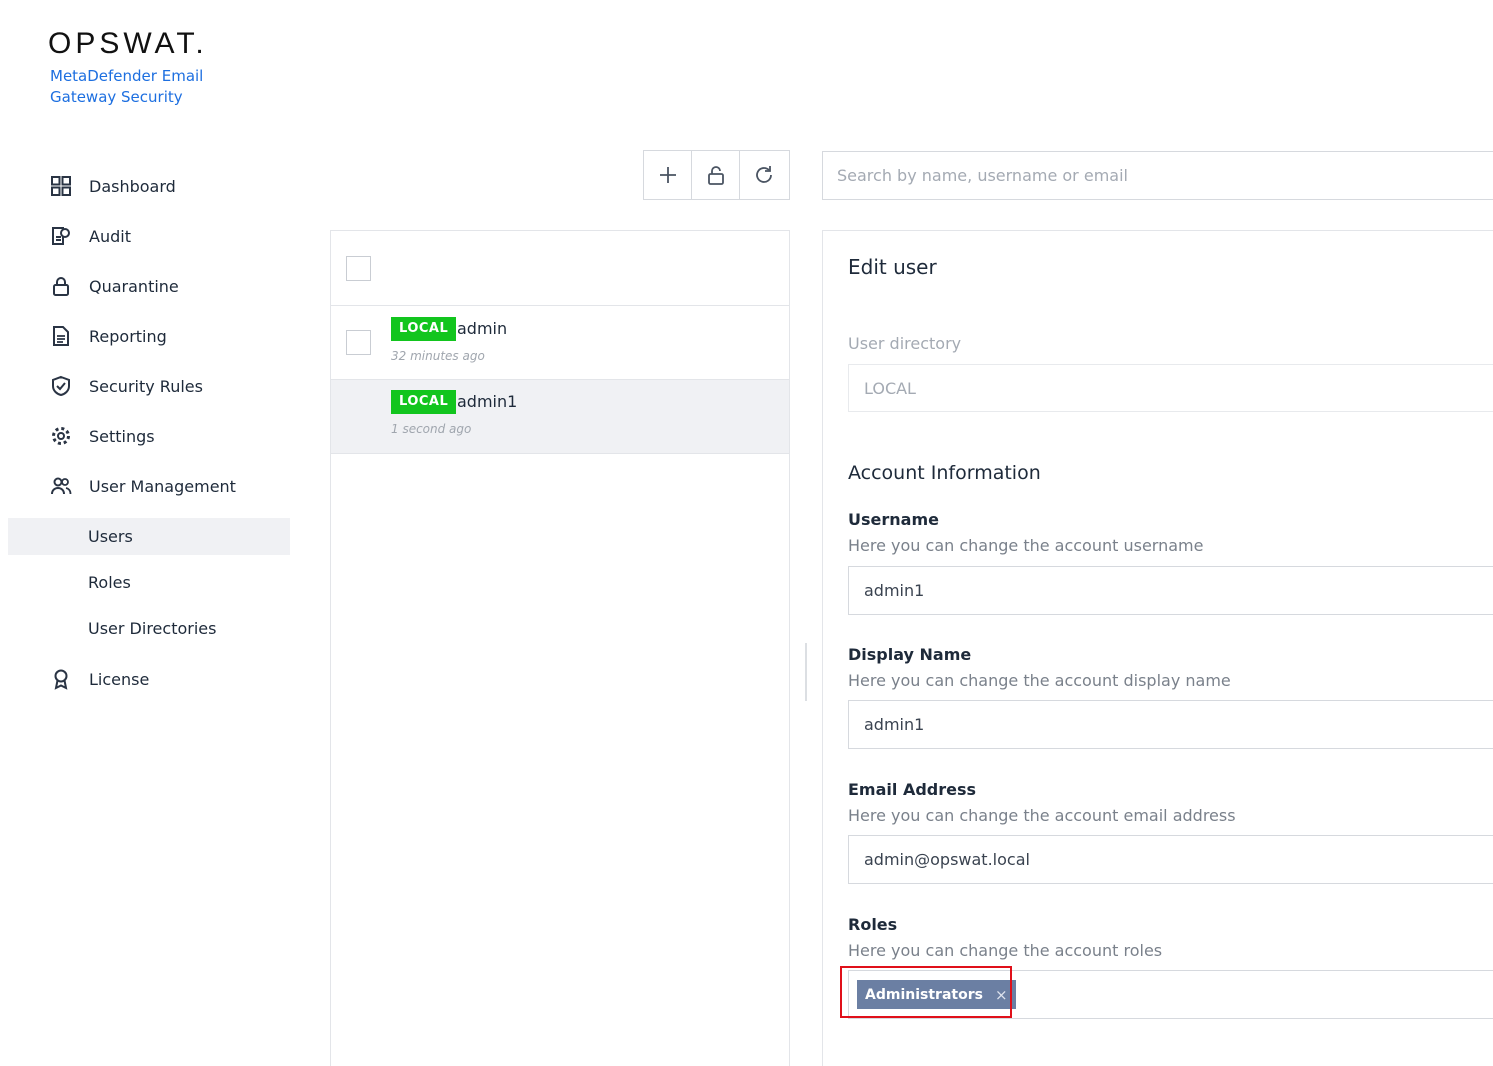 The height and width of the screenshot is (1066, 1493). Describe the element at coordinates (1157, 175) in the screenshot. I see `search-input` at that location.